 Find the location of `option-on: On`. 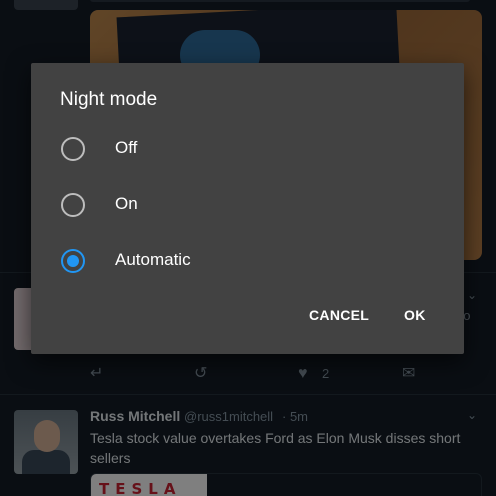

option-on: On is located at coordinates (247, 205).